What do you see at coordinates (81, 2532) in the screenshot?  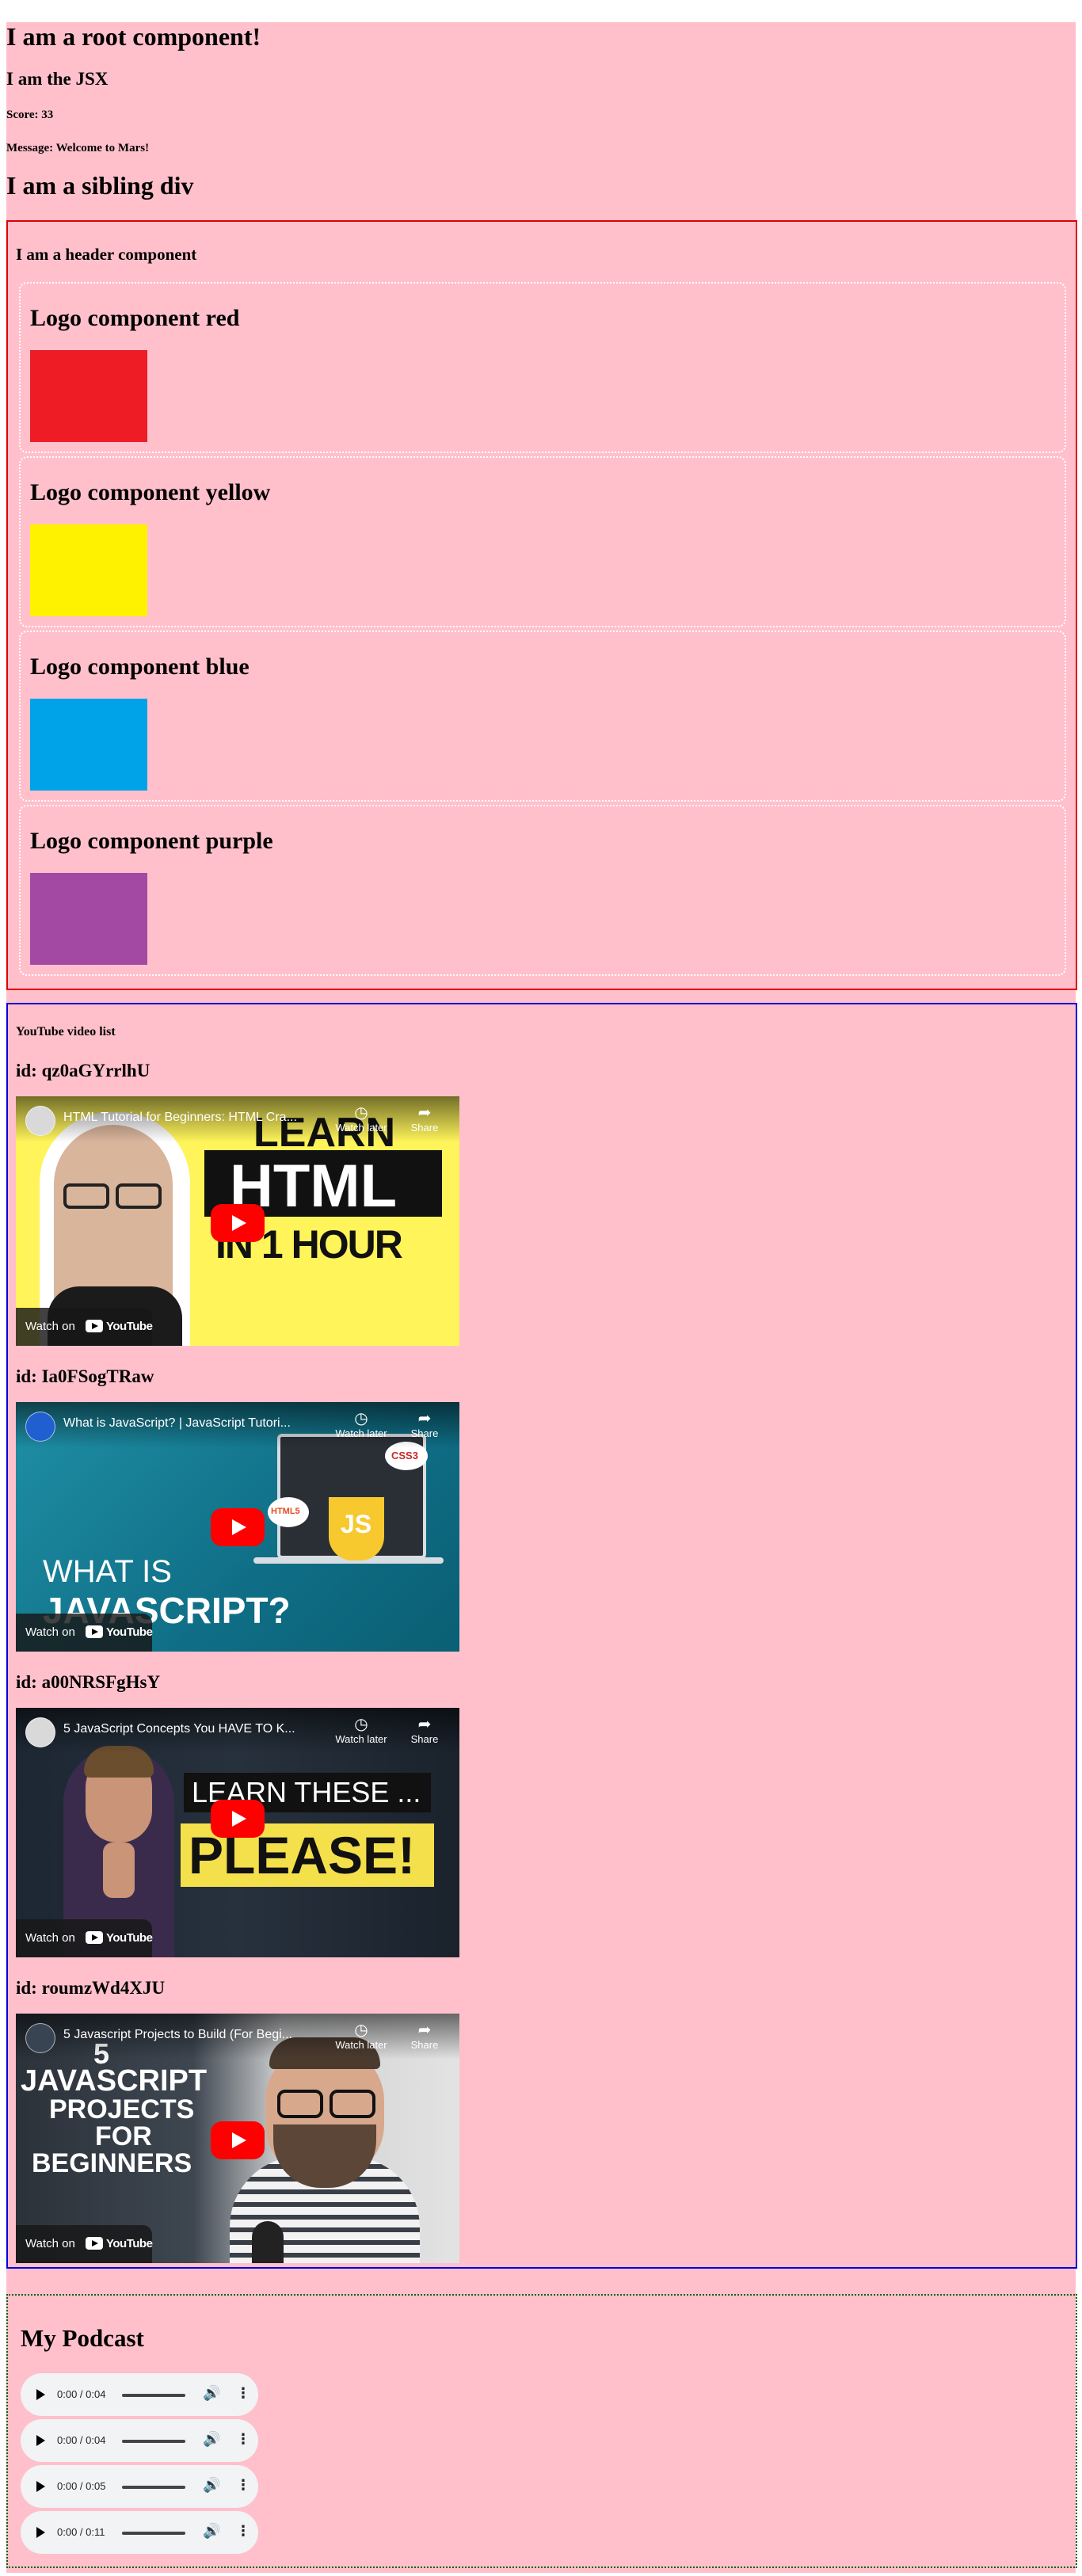 I see `audio-time: 0:00 / 0:11` at bounding box center [81, 2532].